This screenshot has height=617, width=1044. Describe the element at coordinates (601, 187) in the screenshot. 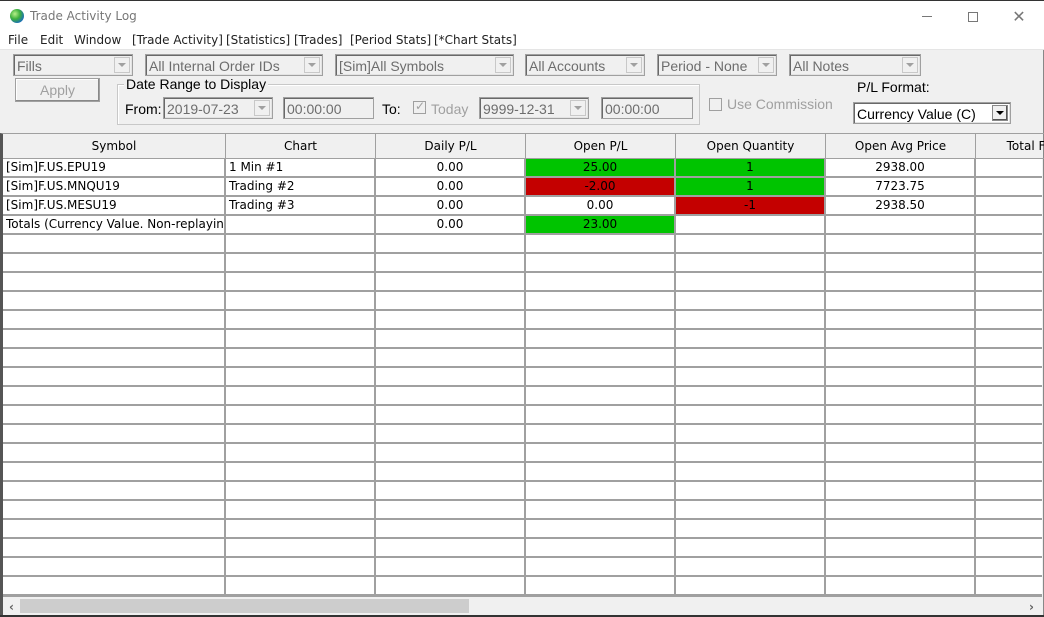

I see `open-pl-cell: -2.00` at that location.